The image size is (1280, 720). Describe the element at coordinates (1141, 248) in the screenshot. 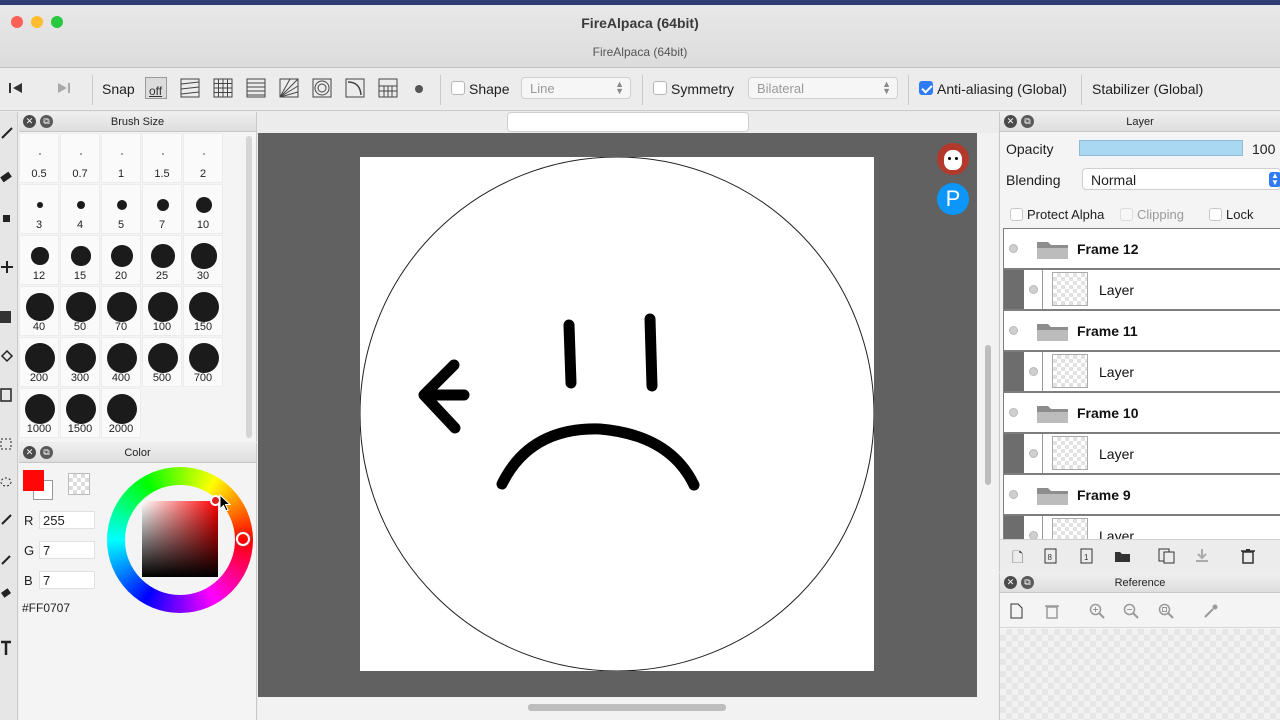

I see `layer-folder-row: Frame 12` at that location.